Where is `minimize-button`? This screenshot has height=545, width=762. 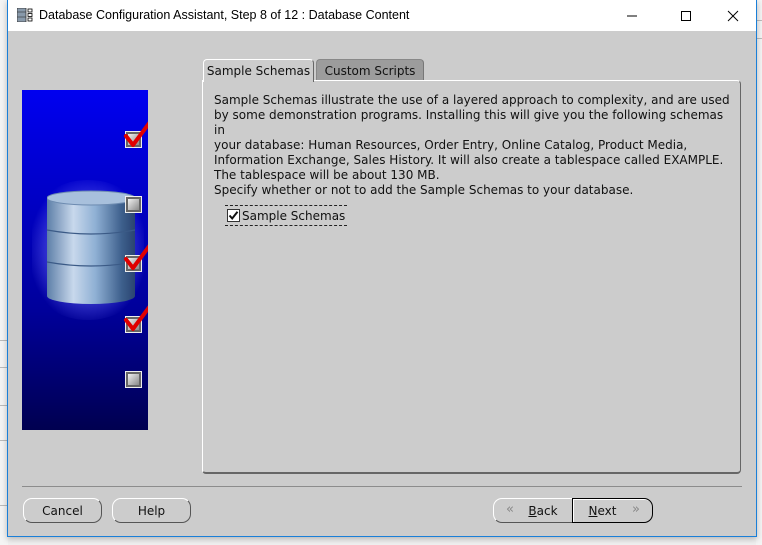
minimize-button is located at coordinates (632, 15).